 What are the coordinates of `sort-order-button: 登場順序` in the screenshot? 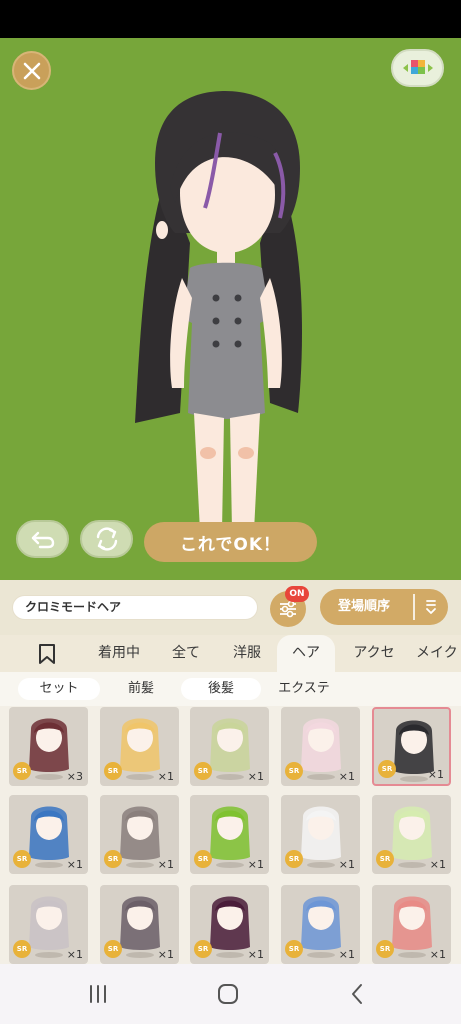 It's located at (384, 607).